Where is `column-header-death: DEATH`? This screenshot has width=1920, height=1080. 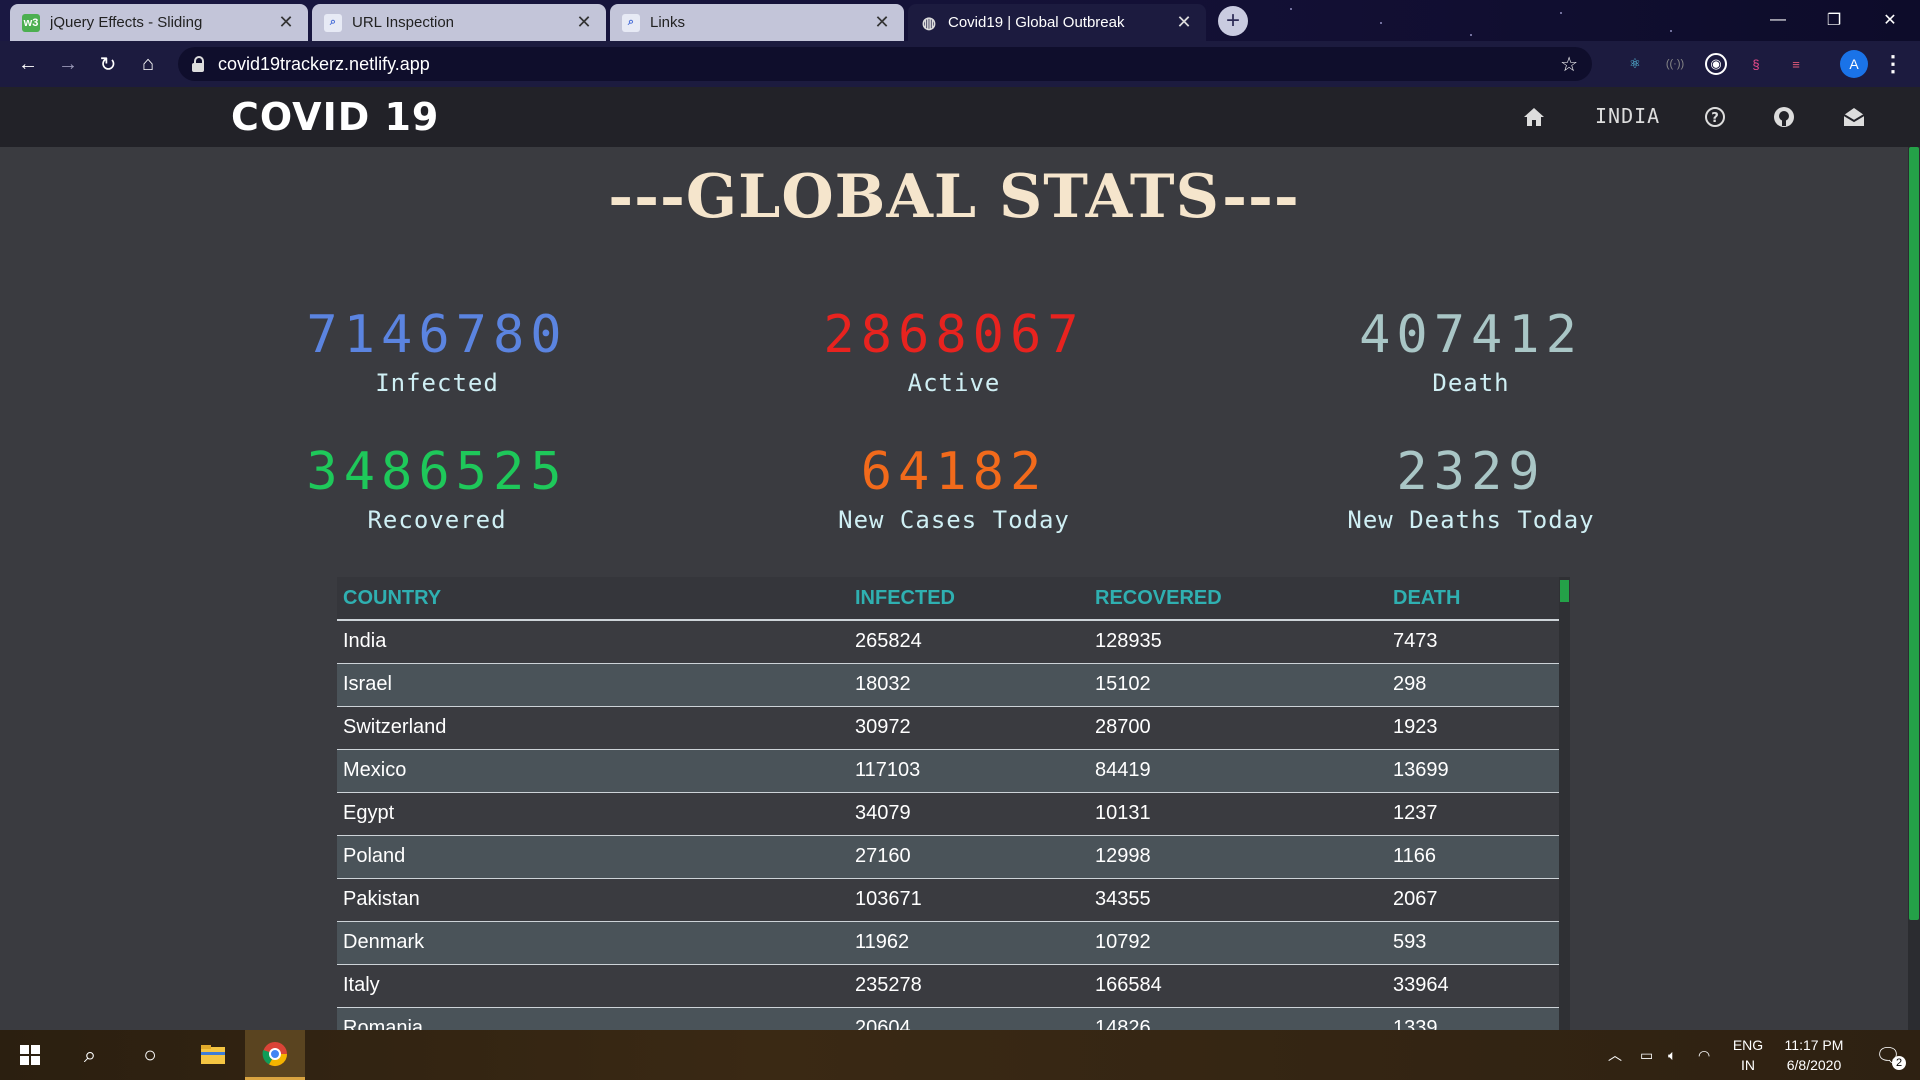
column-header-death: DEATH is located at coordinates (1473, 599).